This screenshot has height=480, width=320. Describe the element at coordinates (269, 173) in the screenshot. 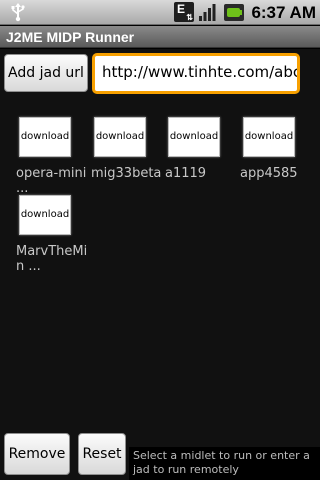

I see `midlet-label: app4585` at that location.